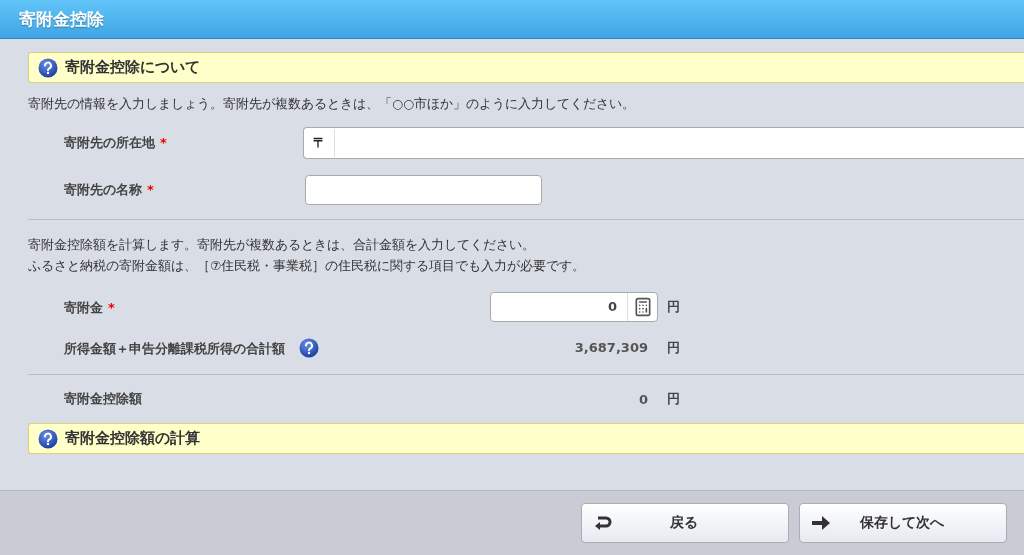  What do you see at coordinates (307, 266) in the screenshot?
I see `note-text: ふるさと納税の寄附金額は、［⑦住民税・事業税］の住民税に関する項目でも入力が必要です。` at bounding box center [307, 266].